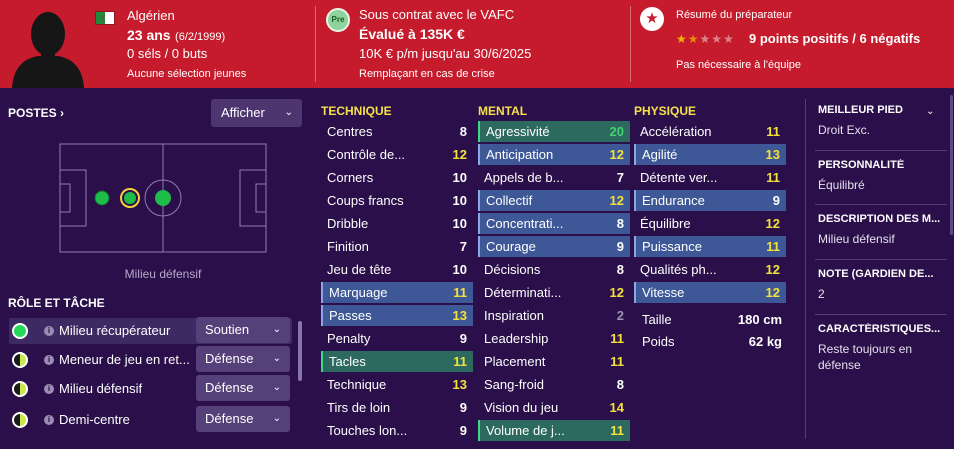 The image size is (954, 449). I want to click on attribute-name: Sang-froid, so click(514, 384).